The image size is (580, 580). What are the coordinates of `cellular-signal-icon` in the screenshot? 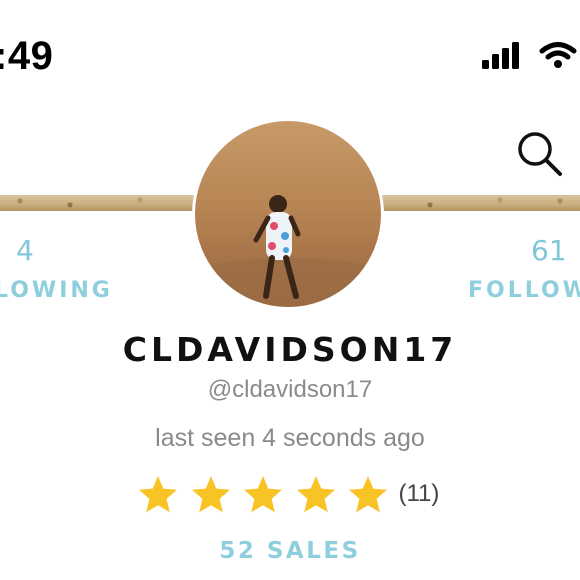 It's located at (500, 55).